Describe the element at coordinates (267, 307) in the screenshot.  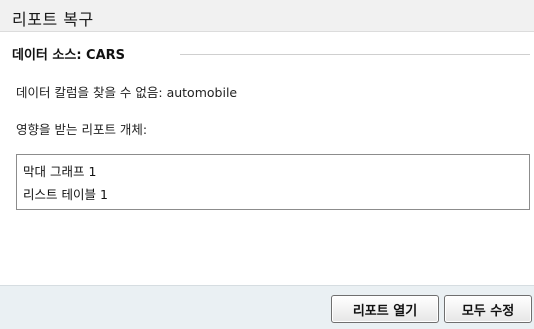
I see `dialog-footer: 리포트 열기 모두 수정` at that location.